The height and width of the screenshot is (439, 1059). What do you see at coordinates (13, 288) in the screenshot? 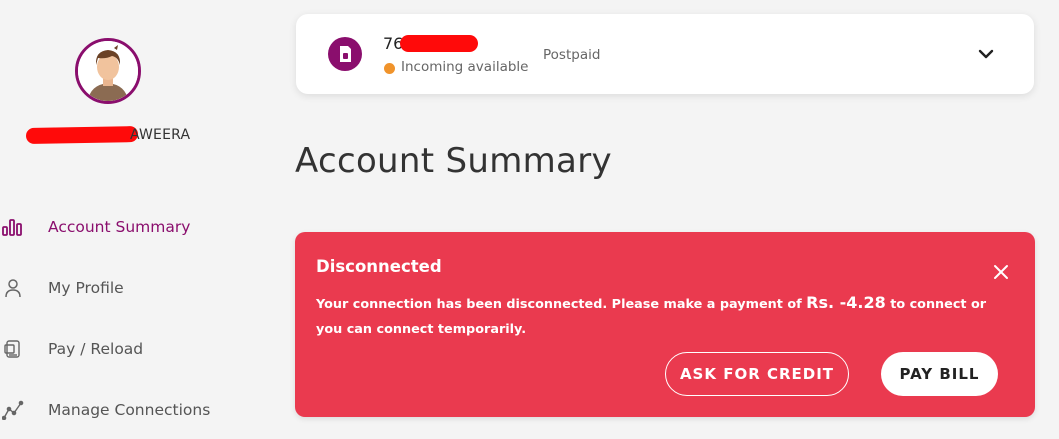
I see `user-icon` at bounding box center [13, 288].